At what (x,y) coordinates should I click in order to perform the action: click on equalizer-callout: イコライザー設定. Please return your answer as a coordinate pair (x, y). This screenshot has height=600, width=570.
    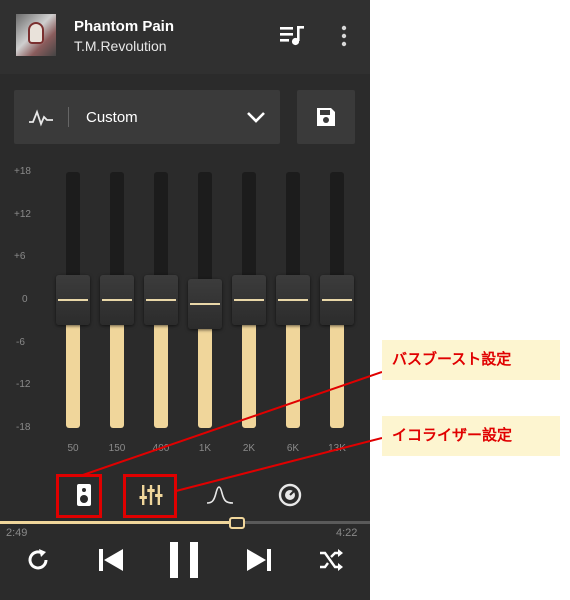
    Looking at the image, I should click on (471, 436).